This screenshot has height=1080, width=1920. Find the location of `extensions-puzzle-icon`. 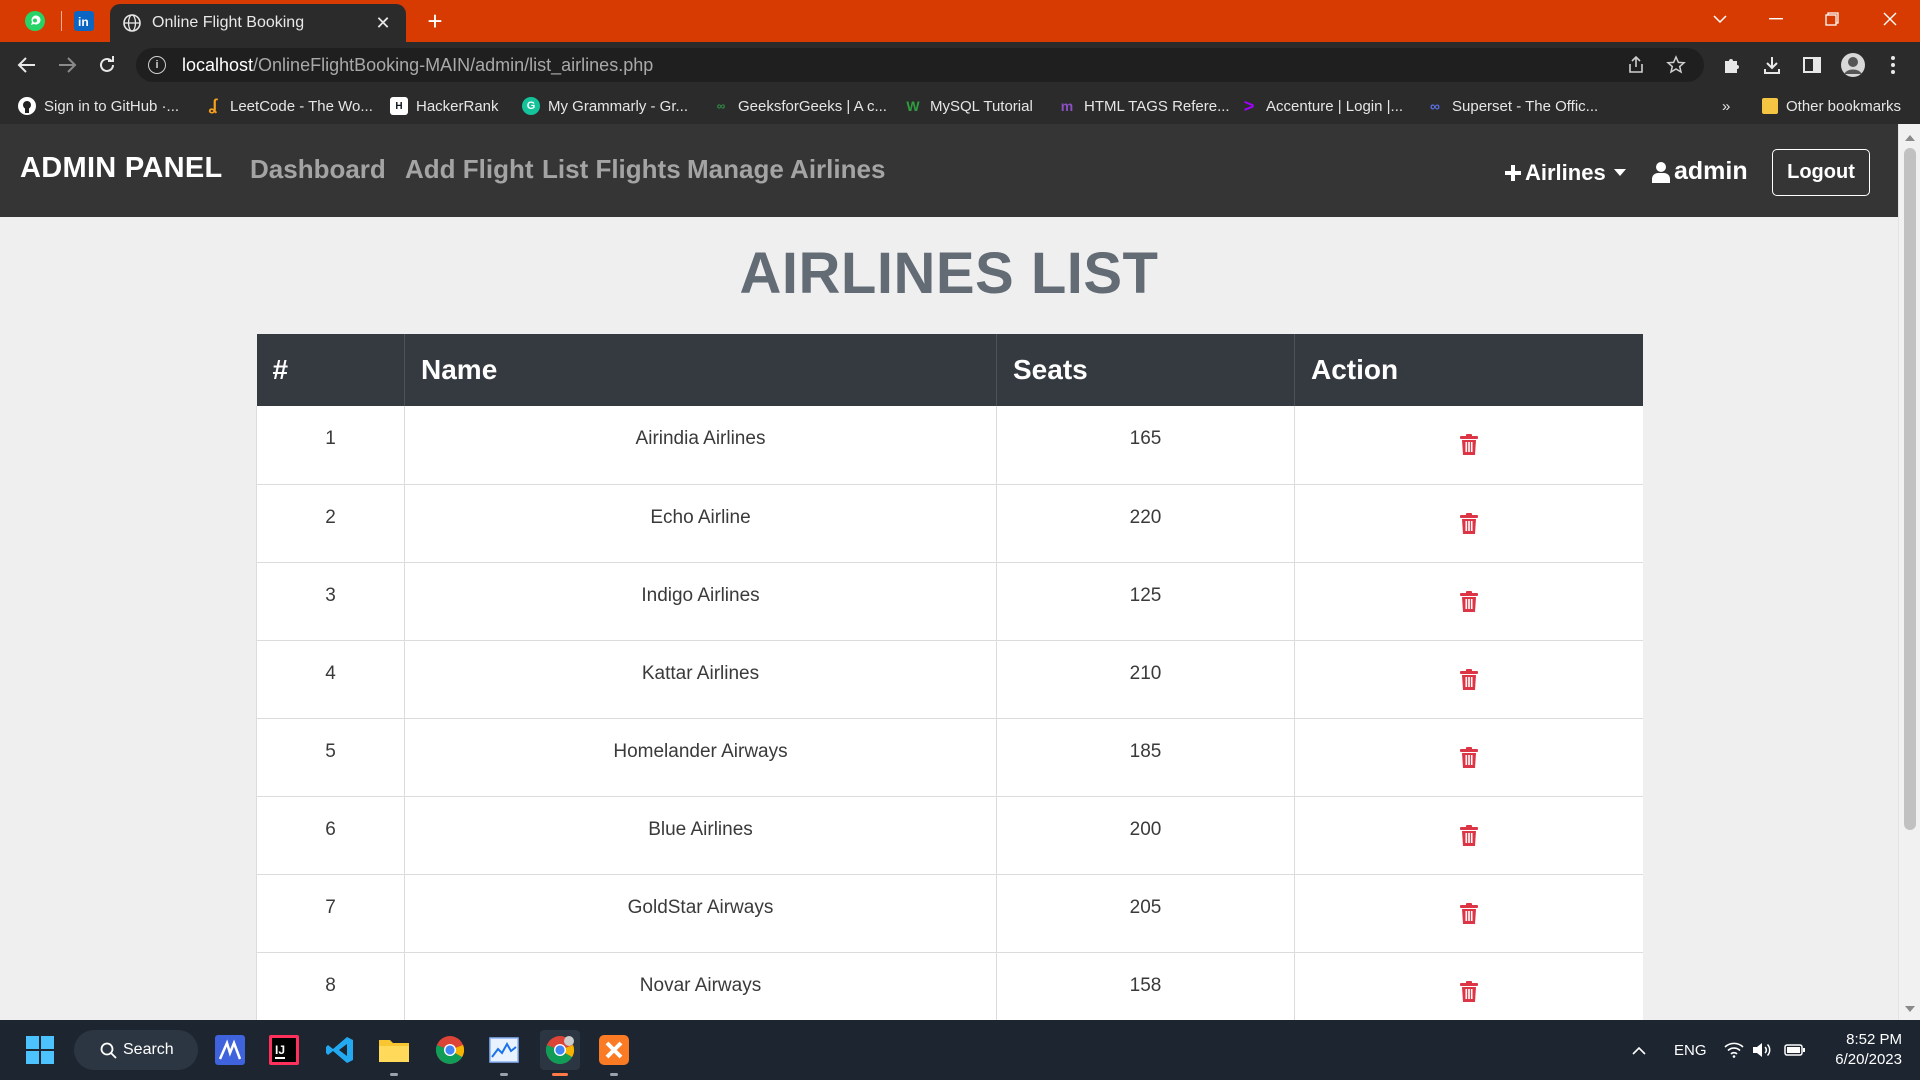

extensions-puzzle-icon is located at coordinates (1732, 65).